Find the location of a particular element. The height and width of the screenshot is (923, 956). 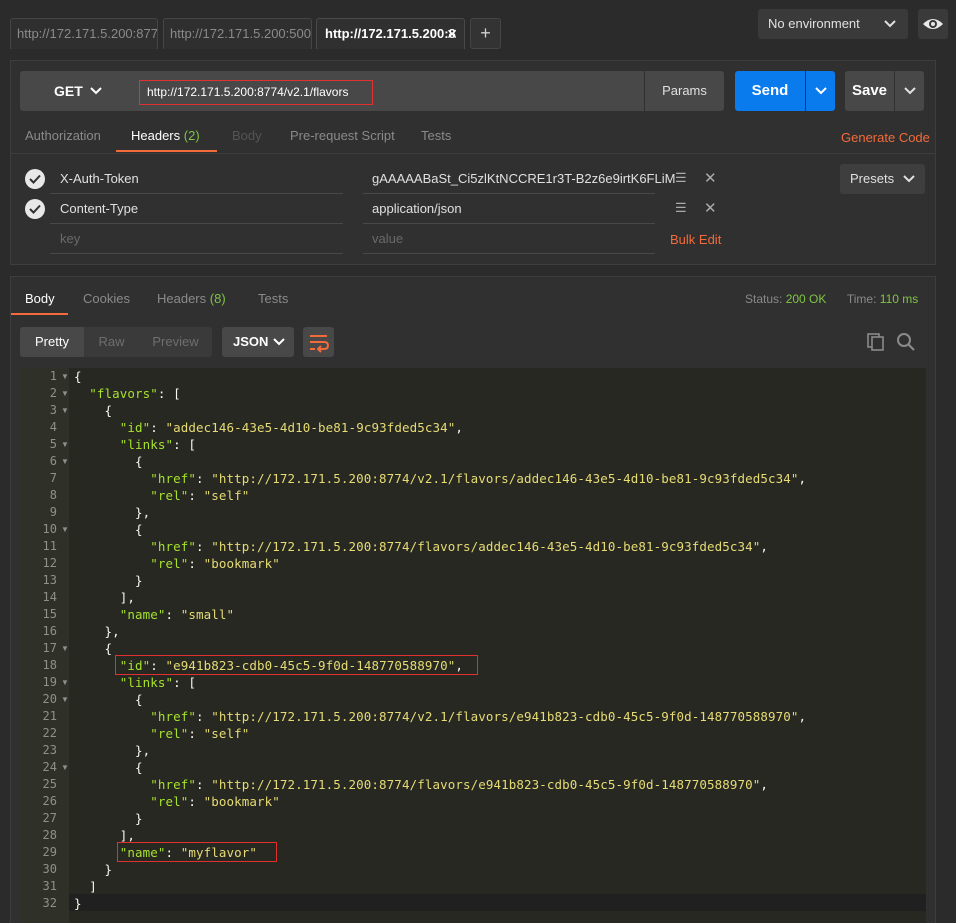

tab-headers: Headers (2) is located at coordinates (165, 135).